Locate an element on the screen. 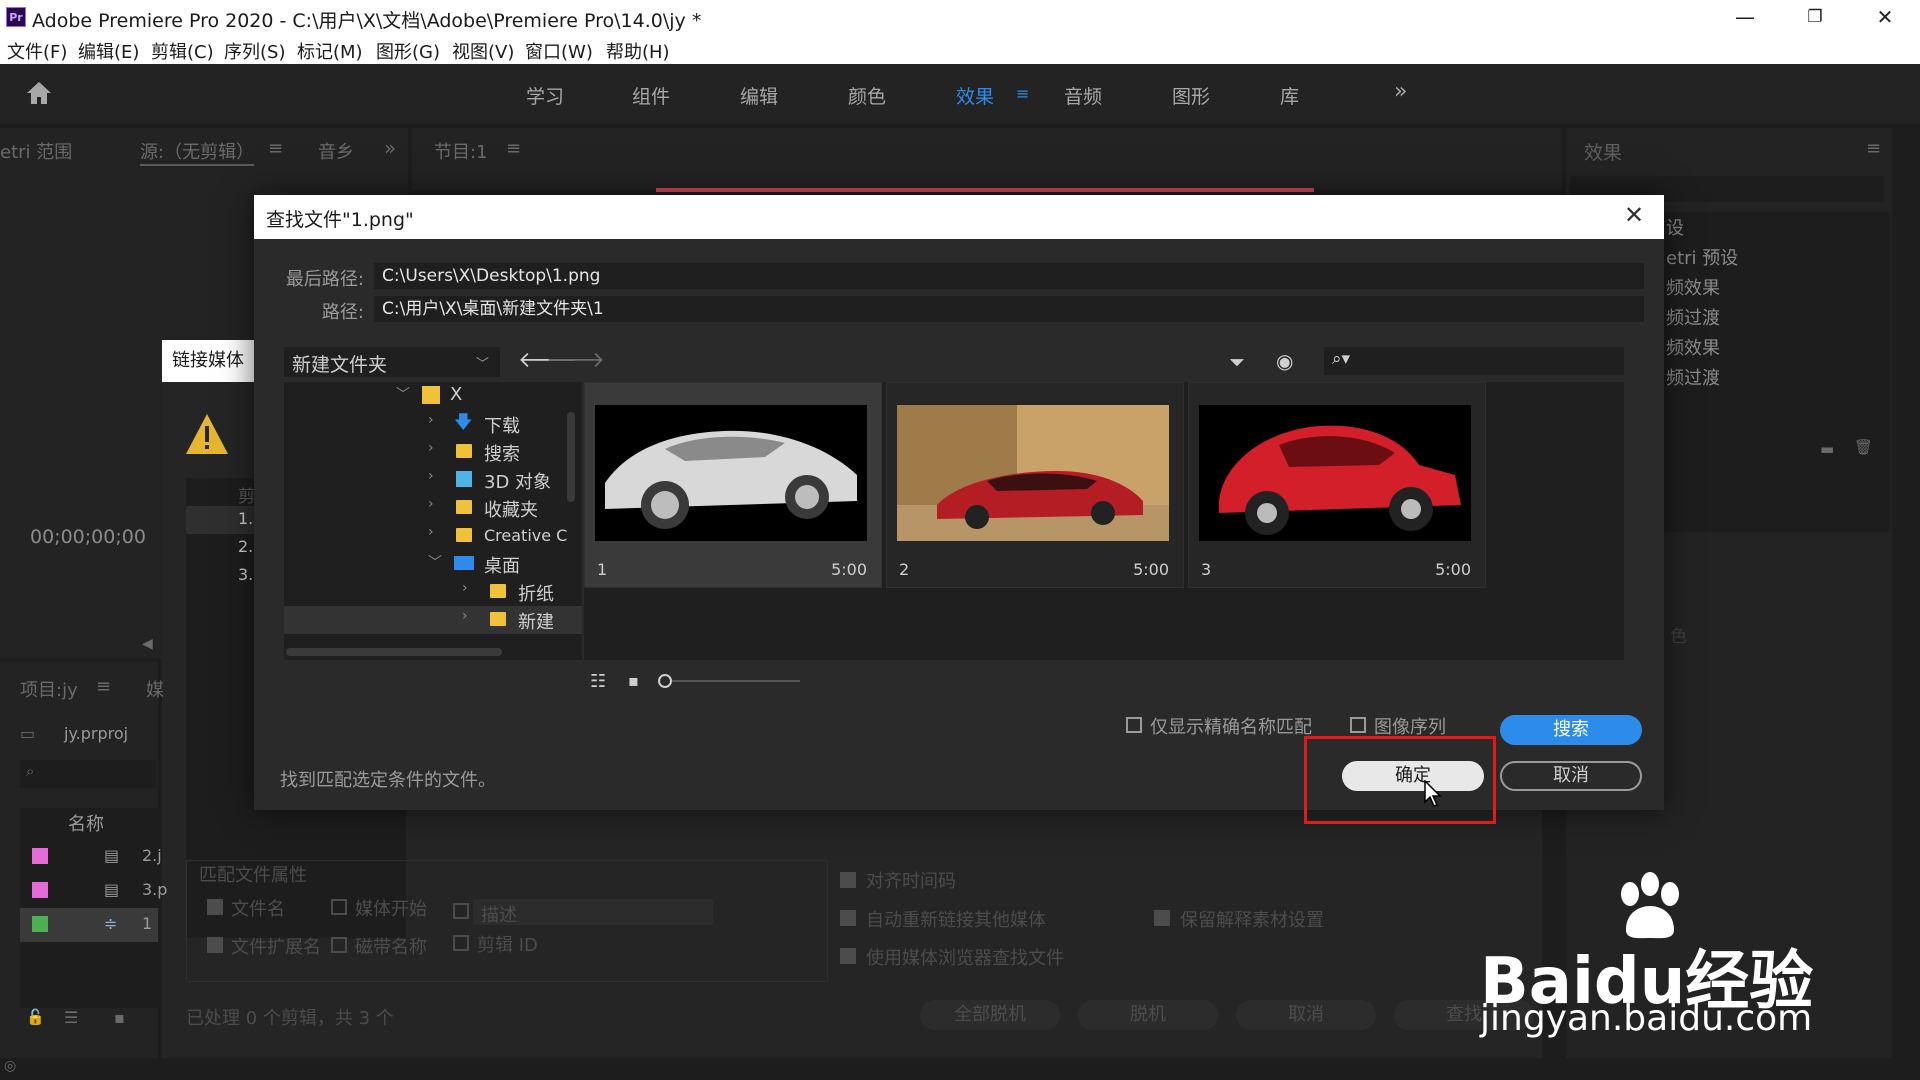  effects-menu-icon: ≡ is located at coordinates (1873, 148).